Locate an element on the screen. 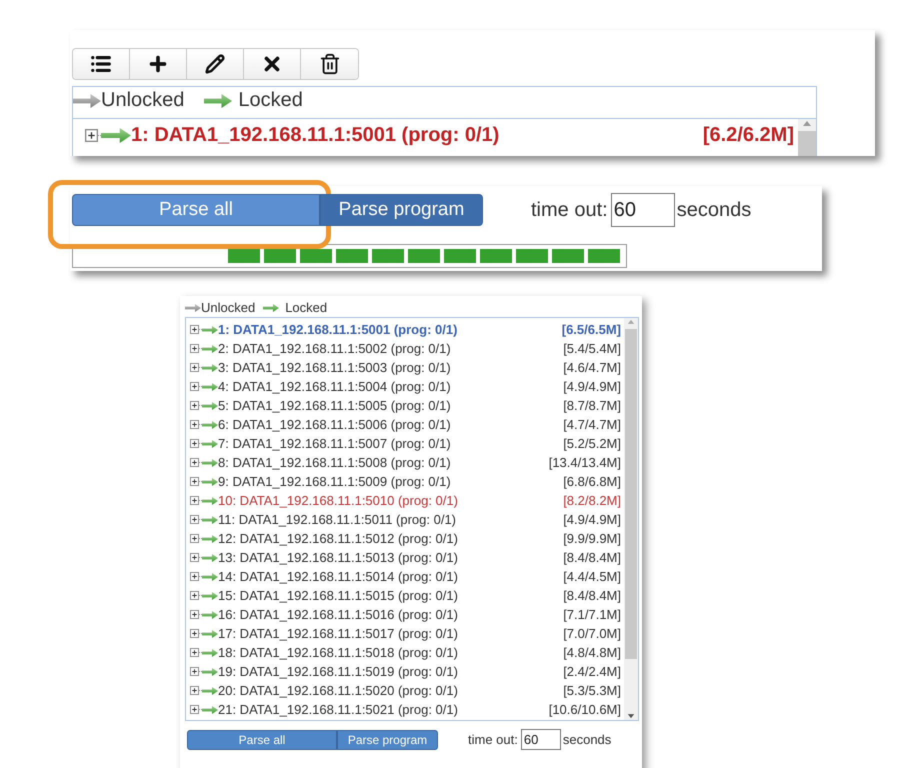 The height and width of the screenshot is (768, 908). tree-item: 19: DATA1_192.168.11.1:5019 (prog: 0/1) [2.4/2.4M] is located at coordinates (405, 671).